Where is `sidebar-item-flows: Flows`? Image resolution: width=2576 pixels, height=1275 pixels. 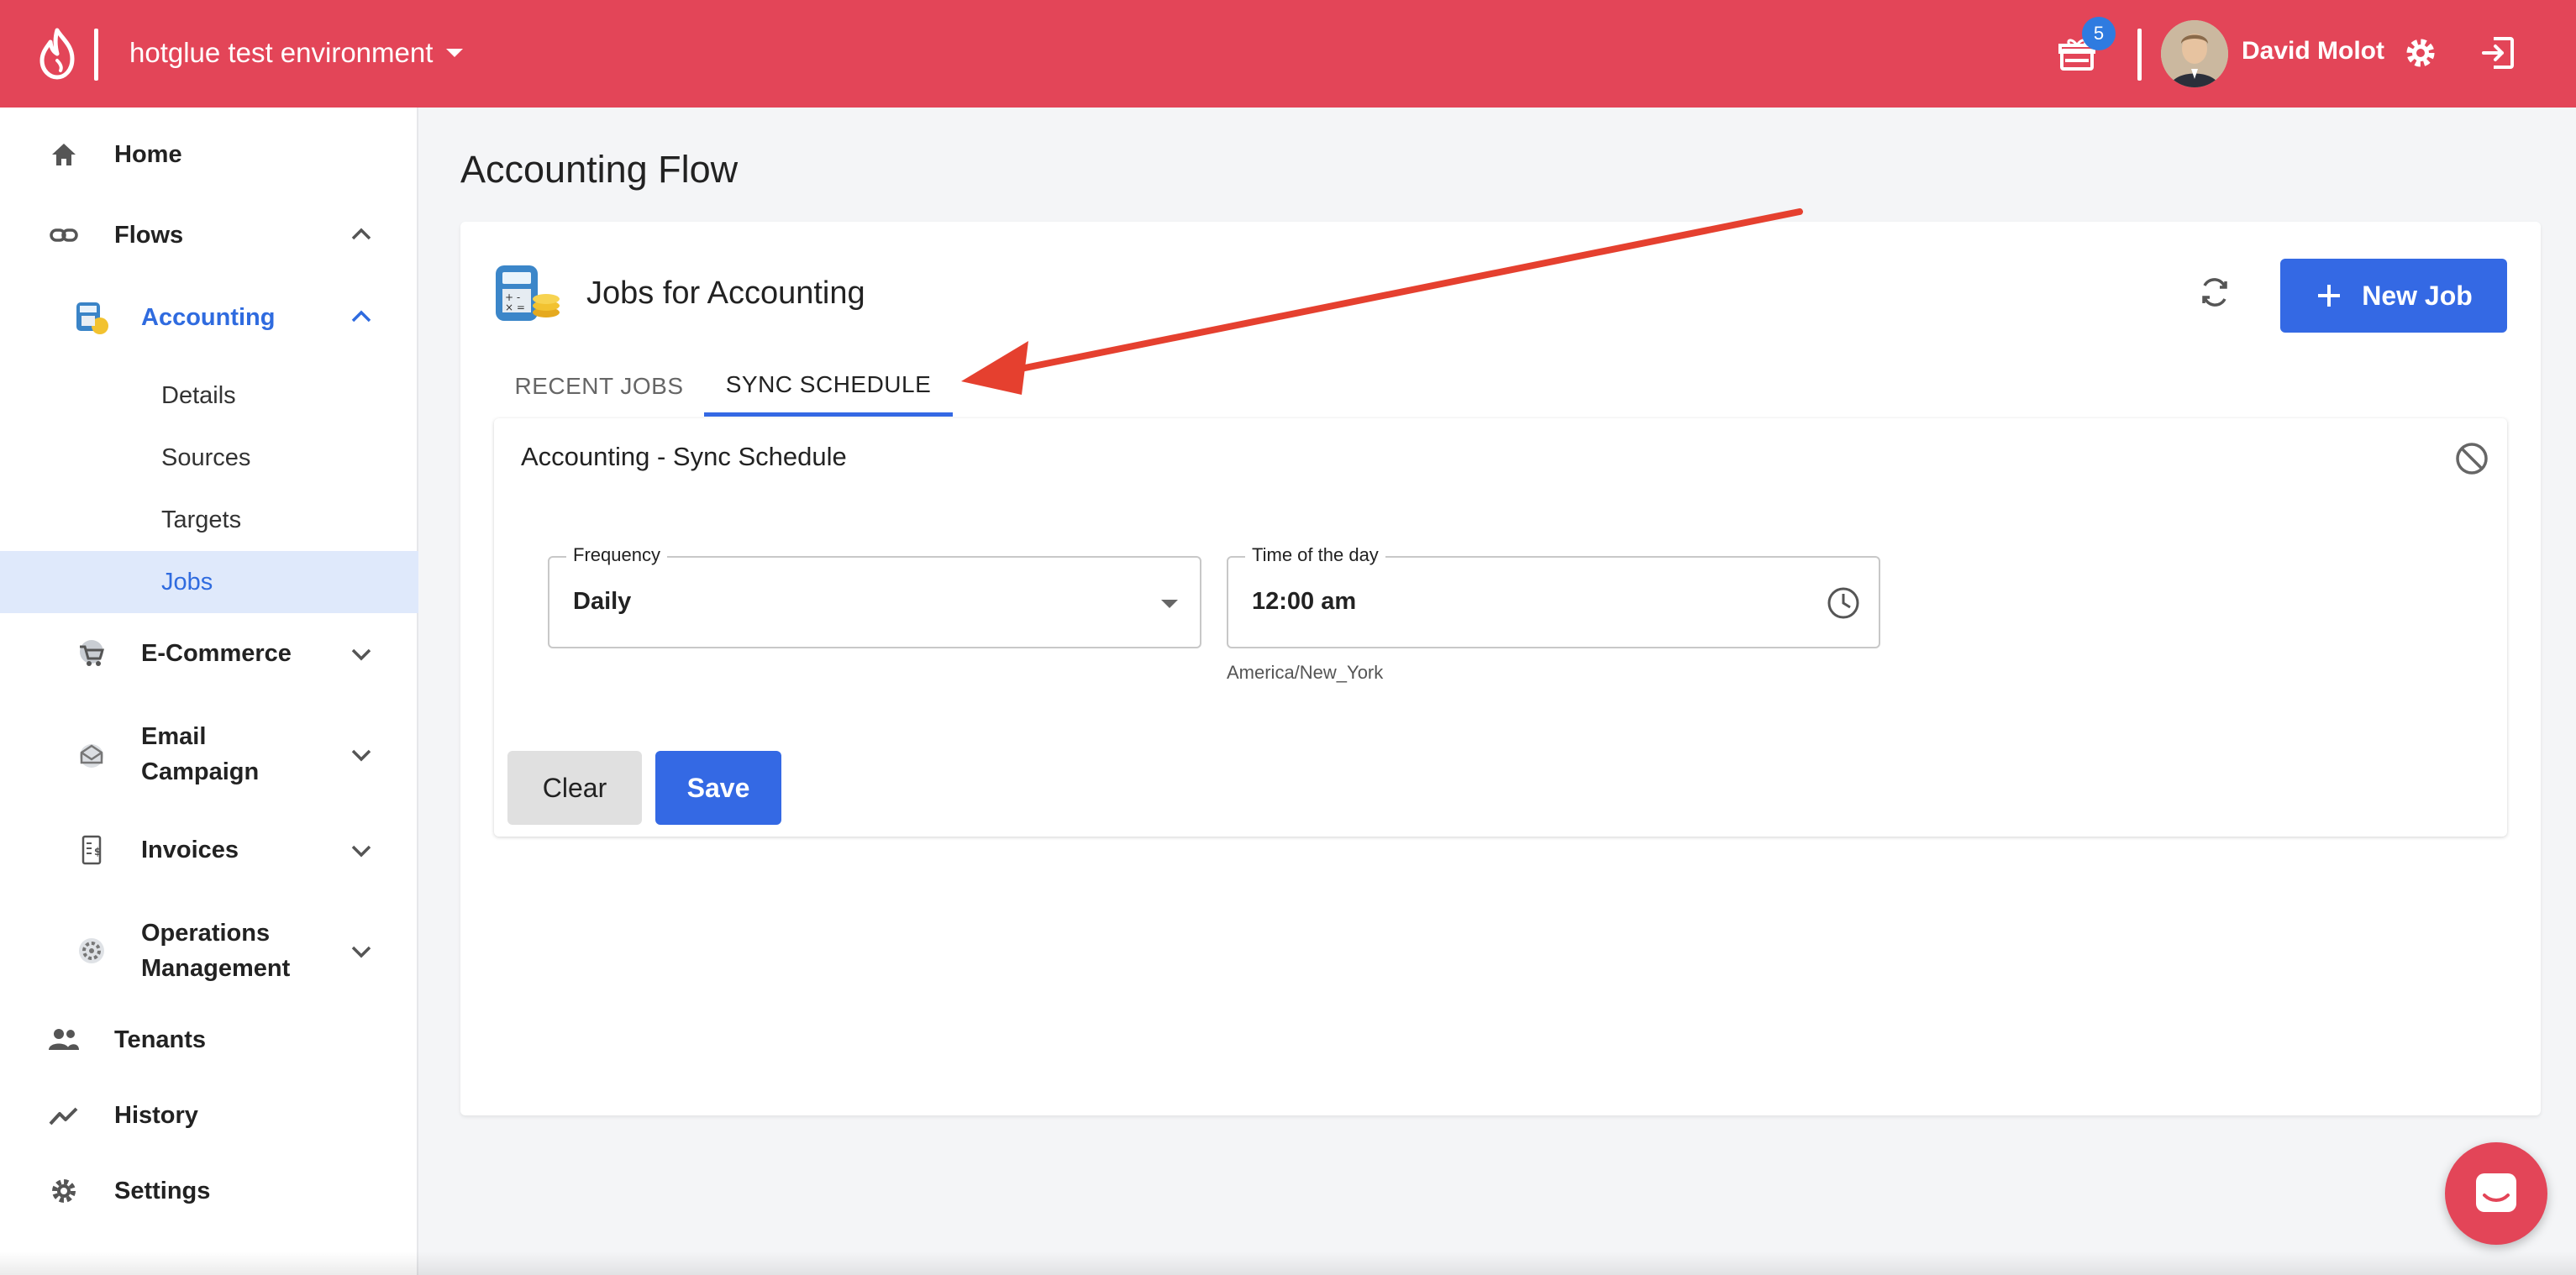 sidebar-item-flows: Flows is located at coordinates (209, 235).